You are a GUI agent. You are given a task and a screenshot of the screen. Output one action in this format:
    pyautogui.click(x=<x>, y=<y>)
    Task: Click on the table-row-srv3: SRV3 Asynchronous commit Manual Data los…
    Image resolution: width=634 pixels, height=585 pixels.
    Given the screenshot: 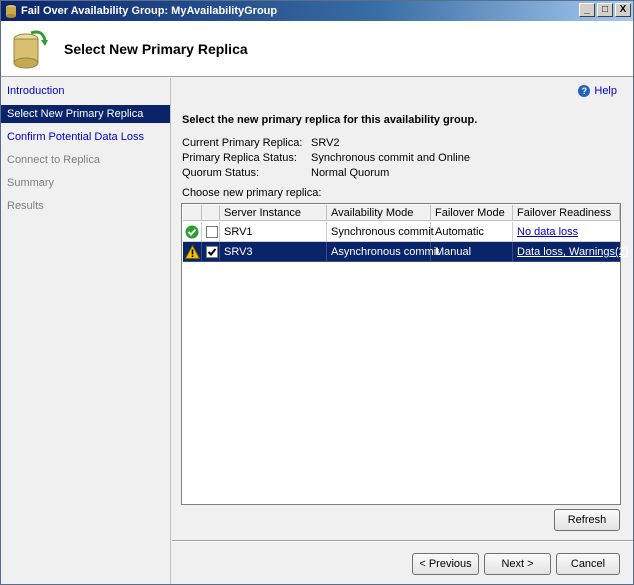 What is the action you would take?
    pyautogui.click(x=405, y=252)
    